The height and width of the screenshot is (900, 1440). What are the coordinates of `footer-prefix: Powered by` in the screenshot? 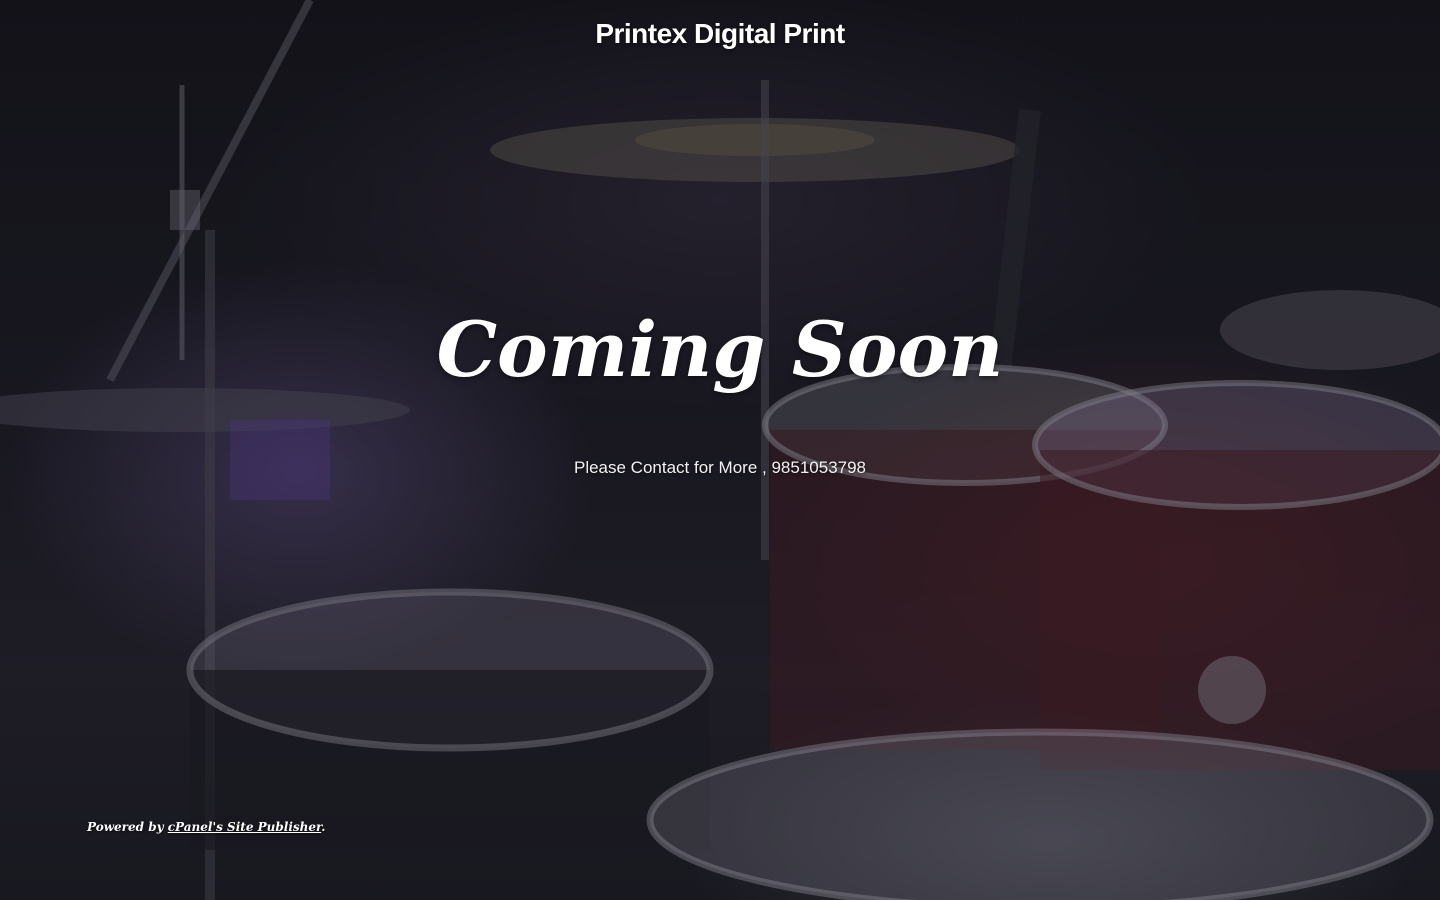 It's located at (127, 827).